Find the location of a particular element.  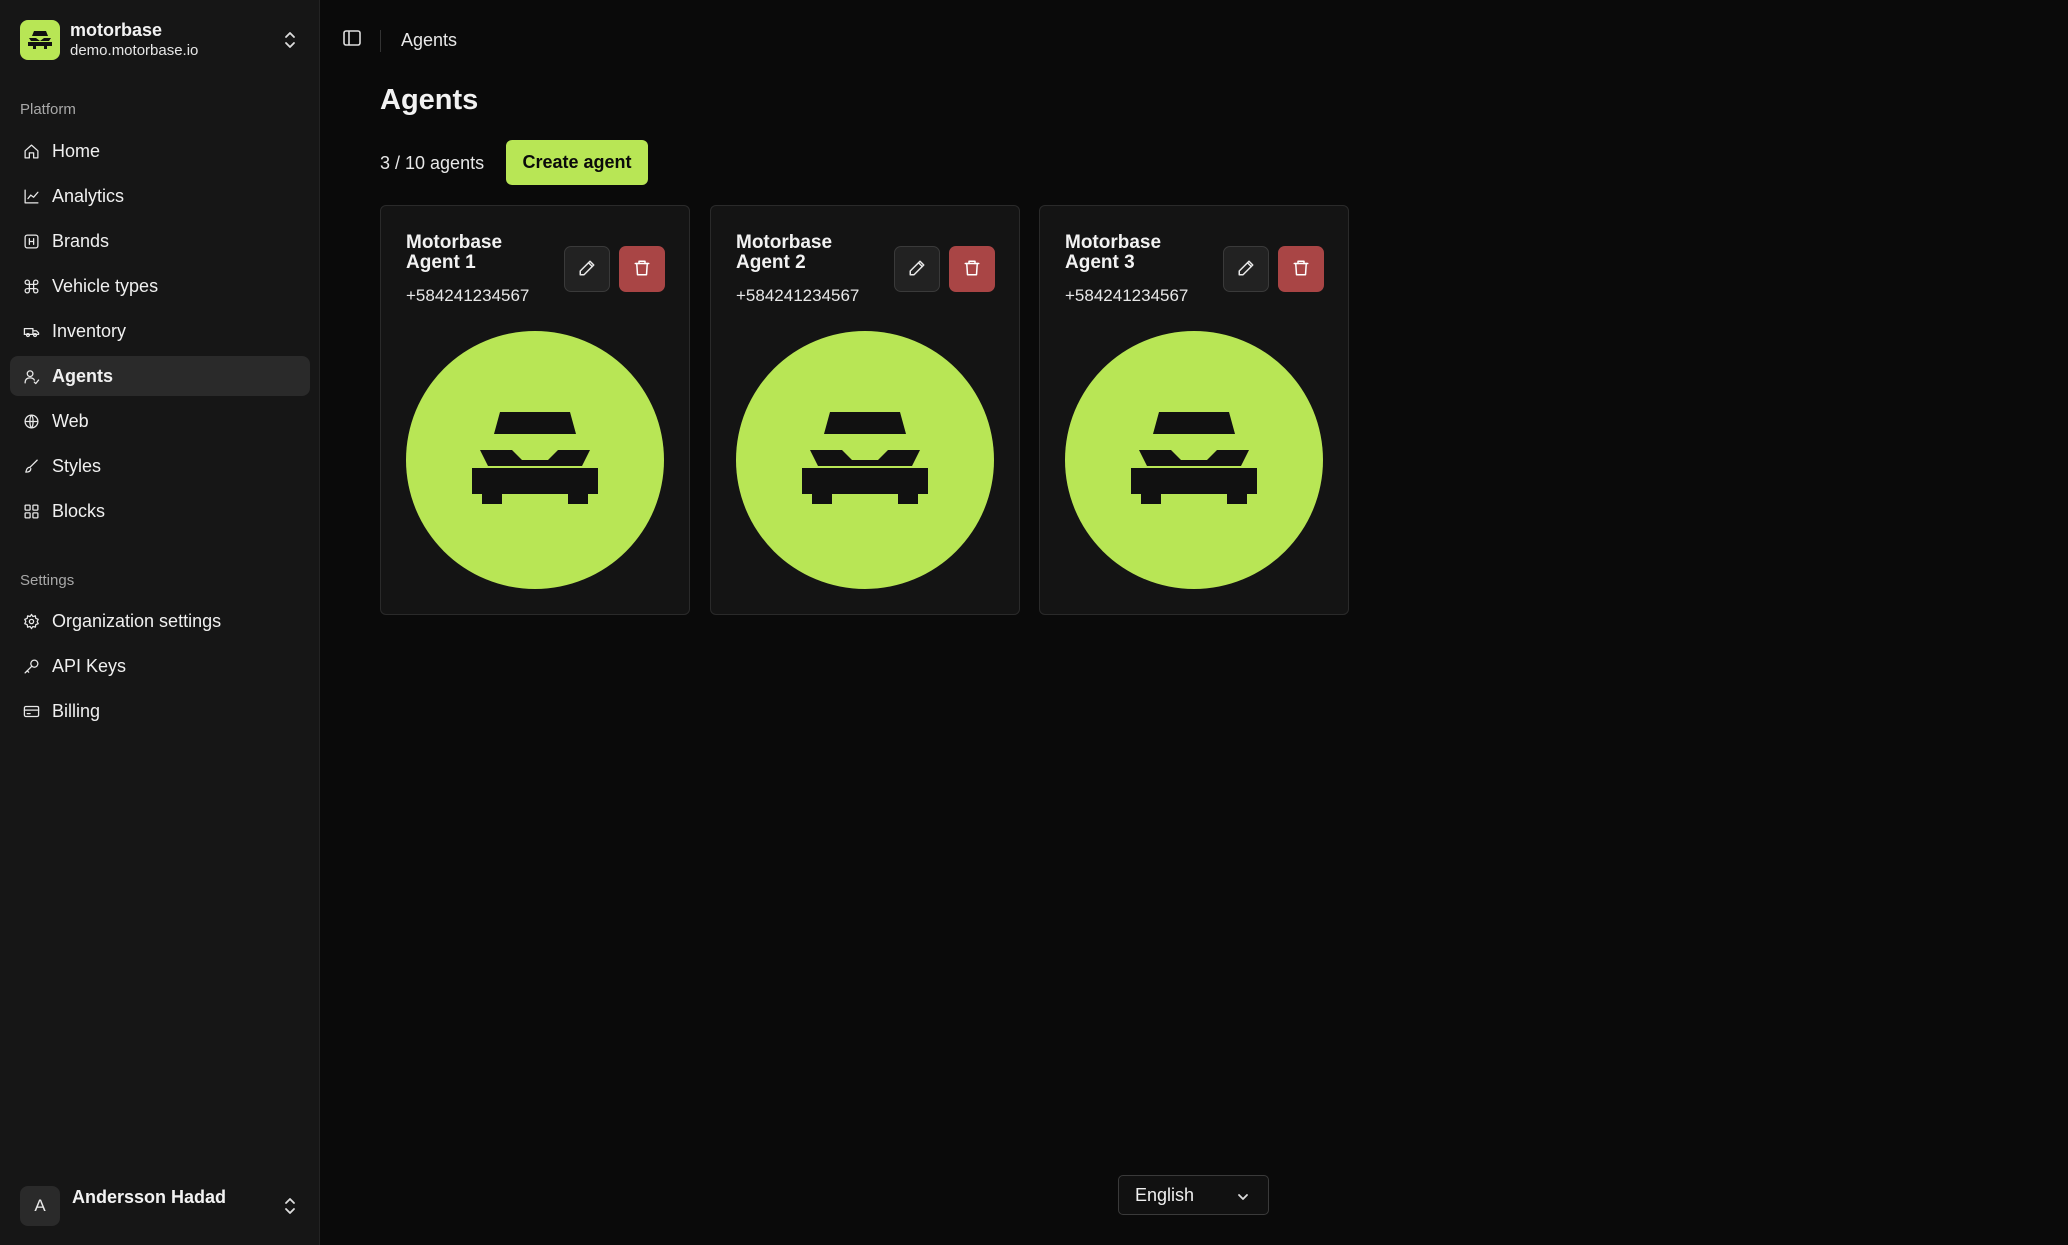

agent-count: 3 / 10 agents is located at coordinates (432, 163).